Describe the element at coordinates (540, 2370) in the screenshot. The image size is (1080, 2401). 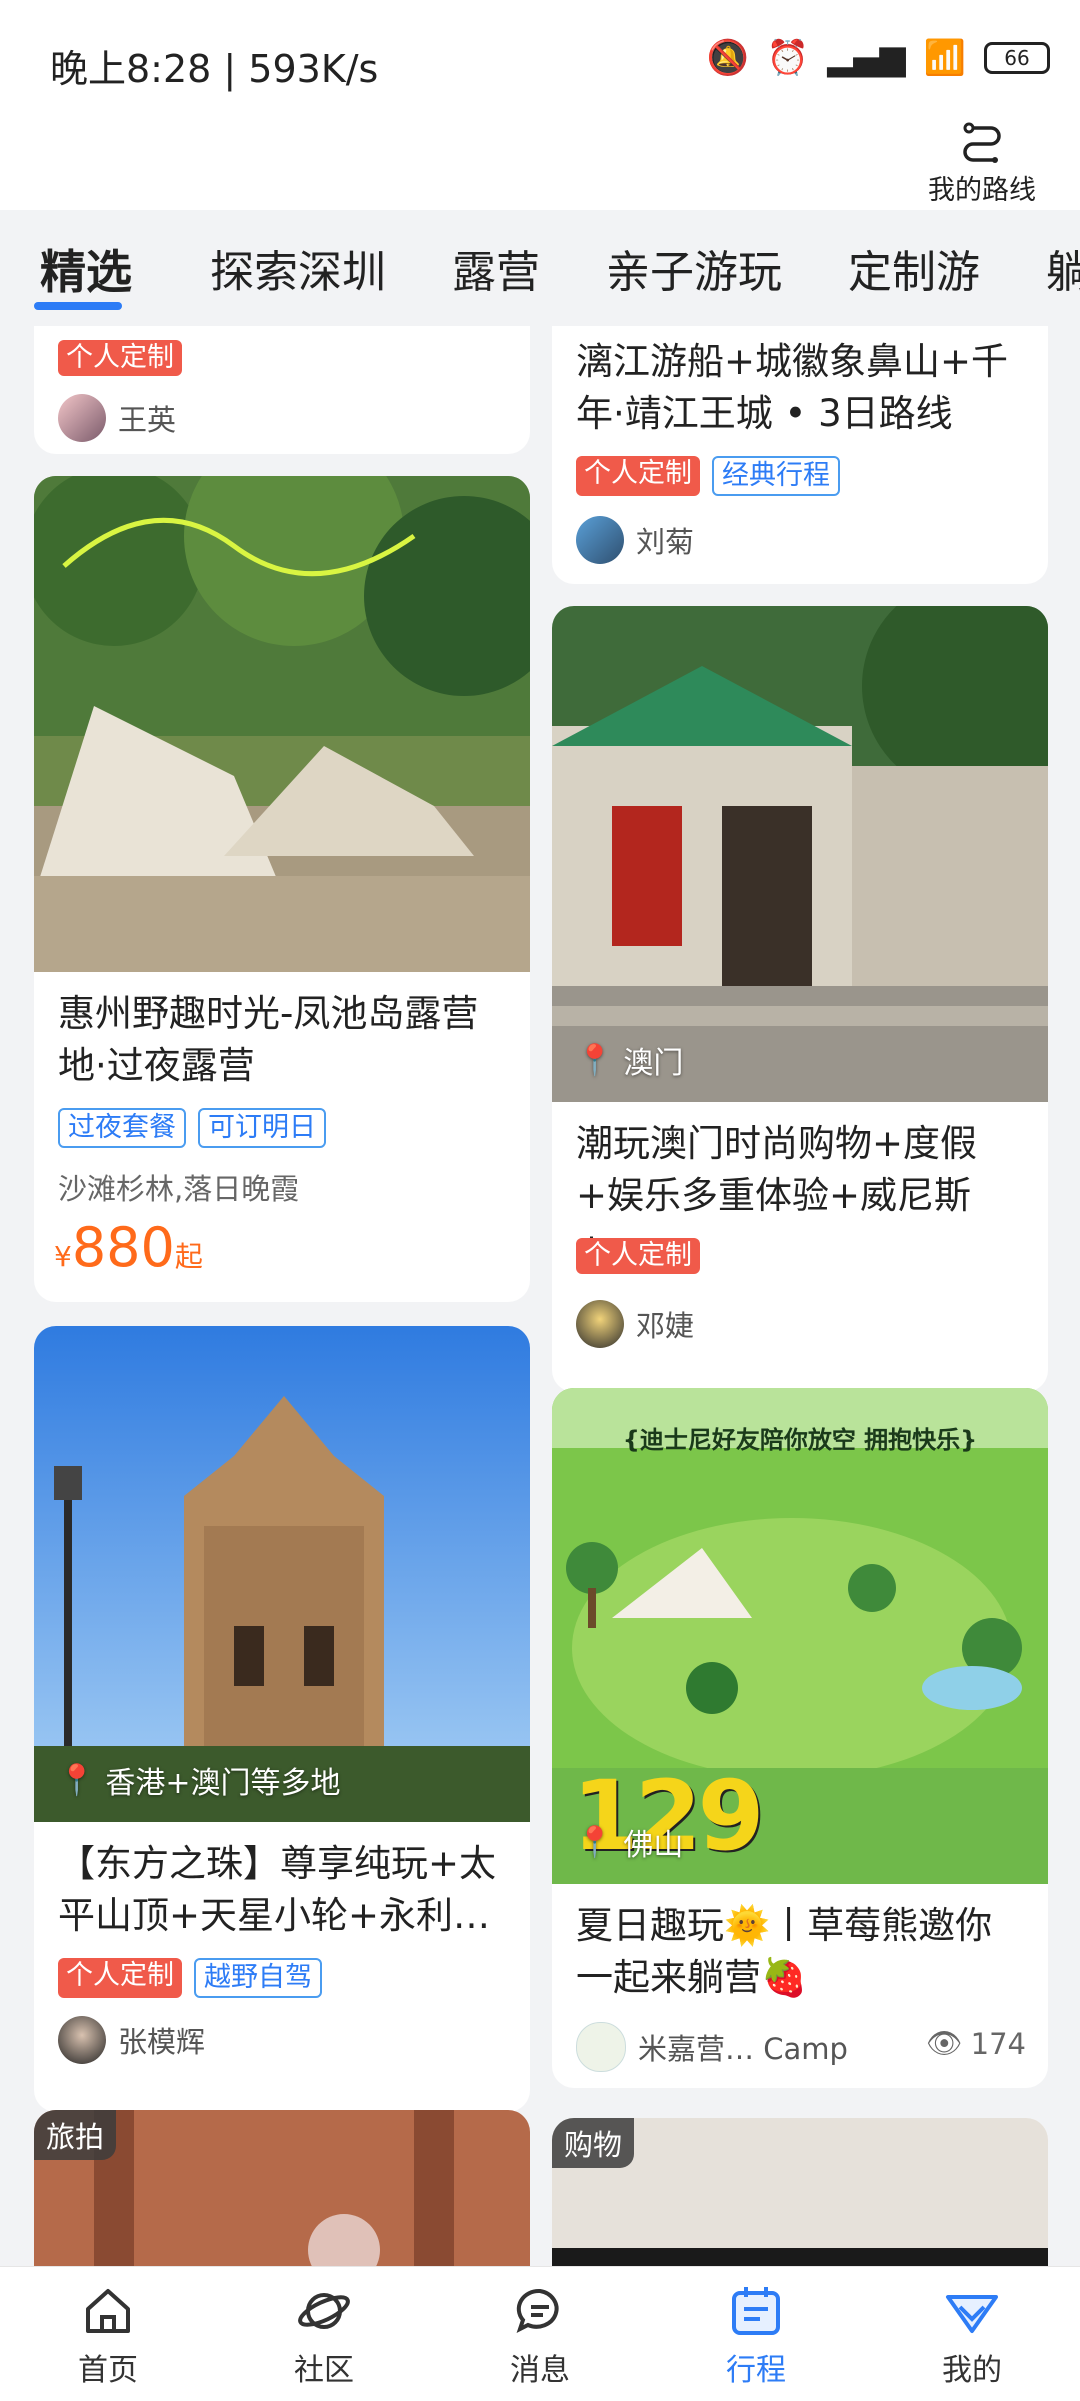
I see `nav-label: 消息` at that location.